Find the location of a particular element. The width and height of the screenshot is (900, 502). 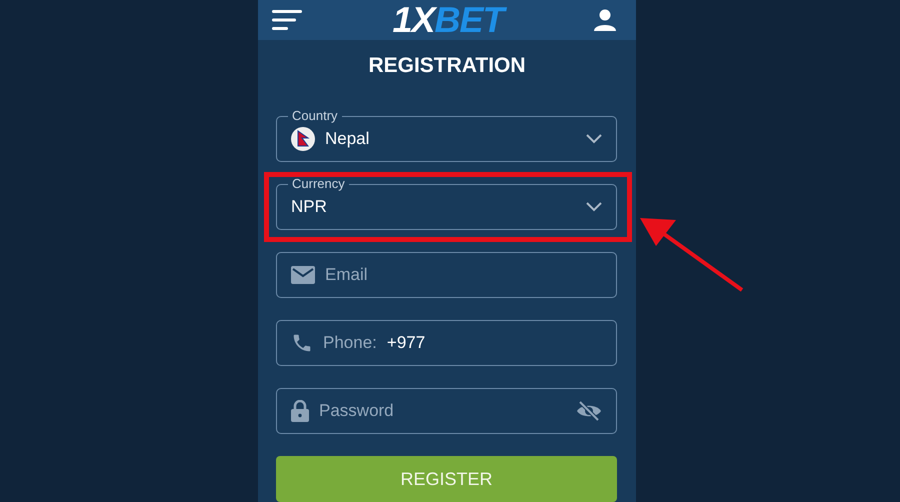

page-title: REGISTRATION is located at coordinates (447, 66).